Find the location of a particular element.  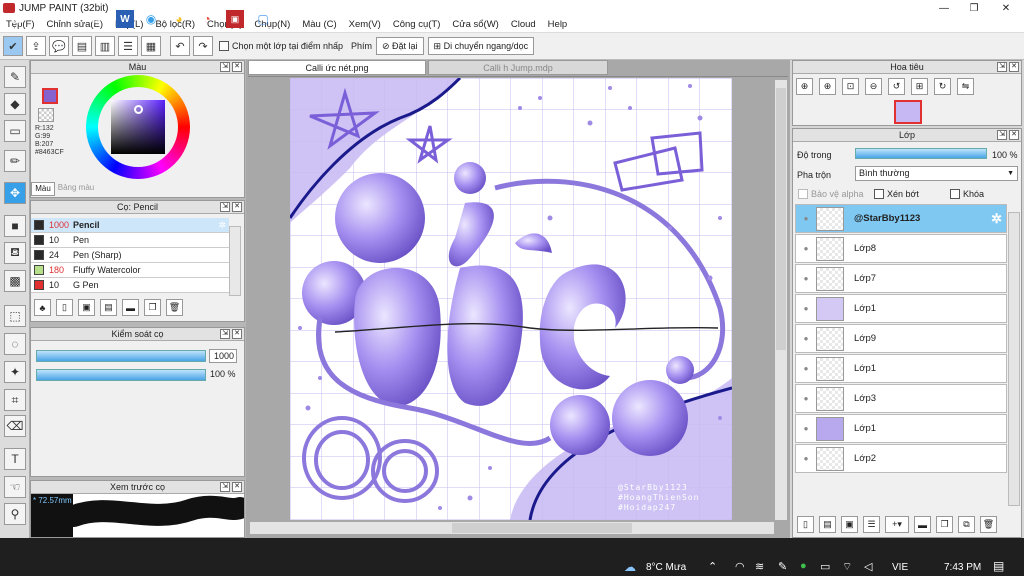

menu-color: Màu (C) is located at coordinates (319, 24).